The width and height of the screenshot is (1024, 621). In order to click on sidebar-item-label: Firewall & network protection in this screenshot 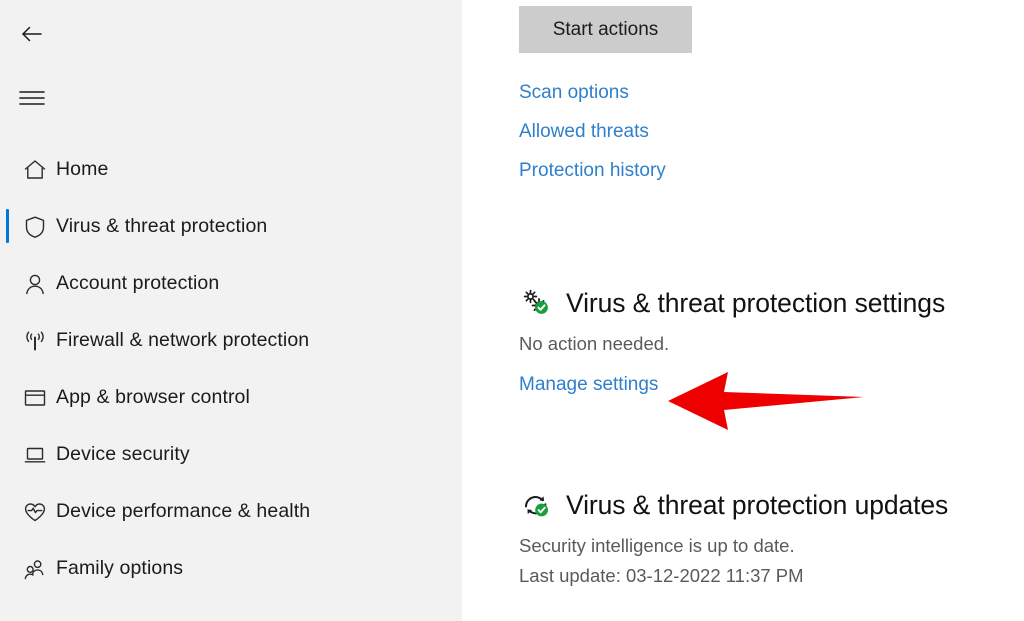, I will do `click(183, 340)`.